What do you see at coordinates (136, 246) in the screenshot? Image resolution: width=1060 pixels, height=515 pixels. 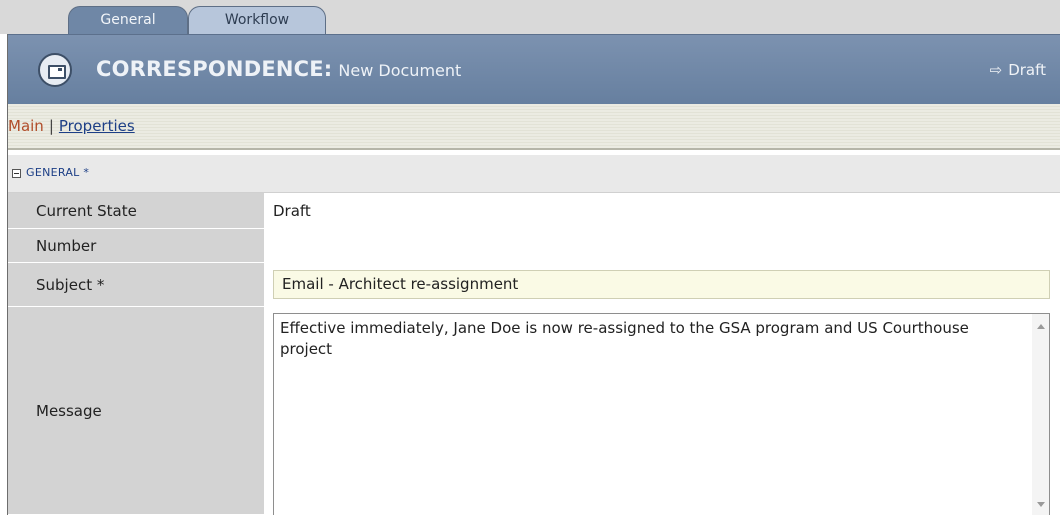 I see `number-label: Number` at bounding box center [136, 246].